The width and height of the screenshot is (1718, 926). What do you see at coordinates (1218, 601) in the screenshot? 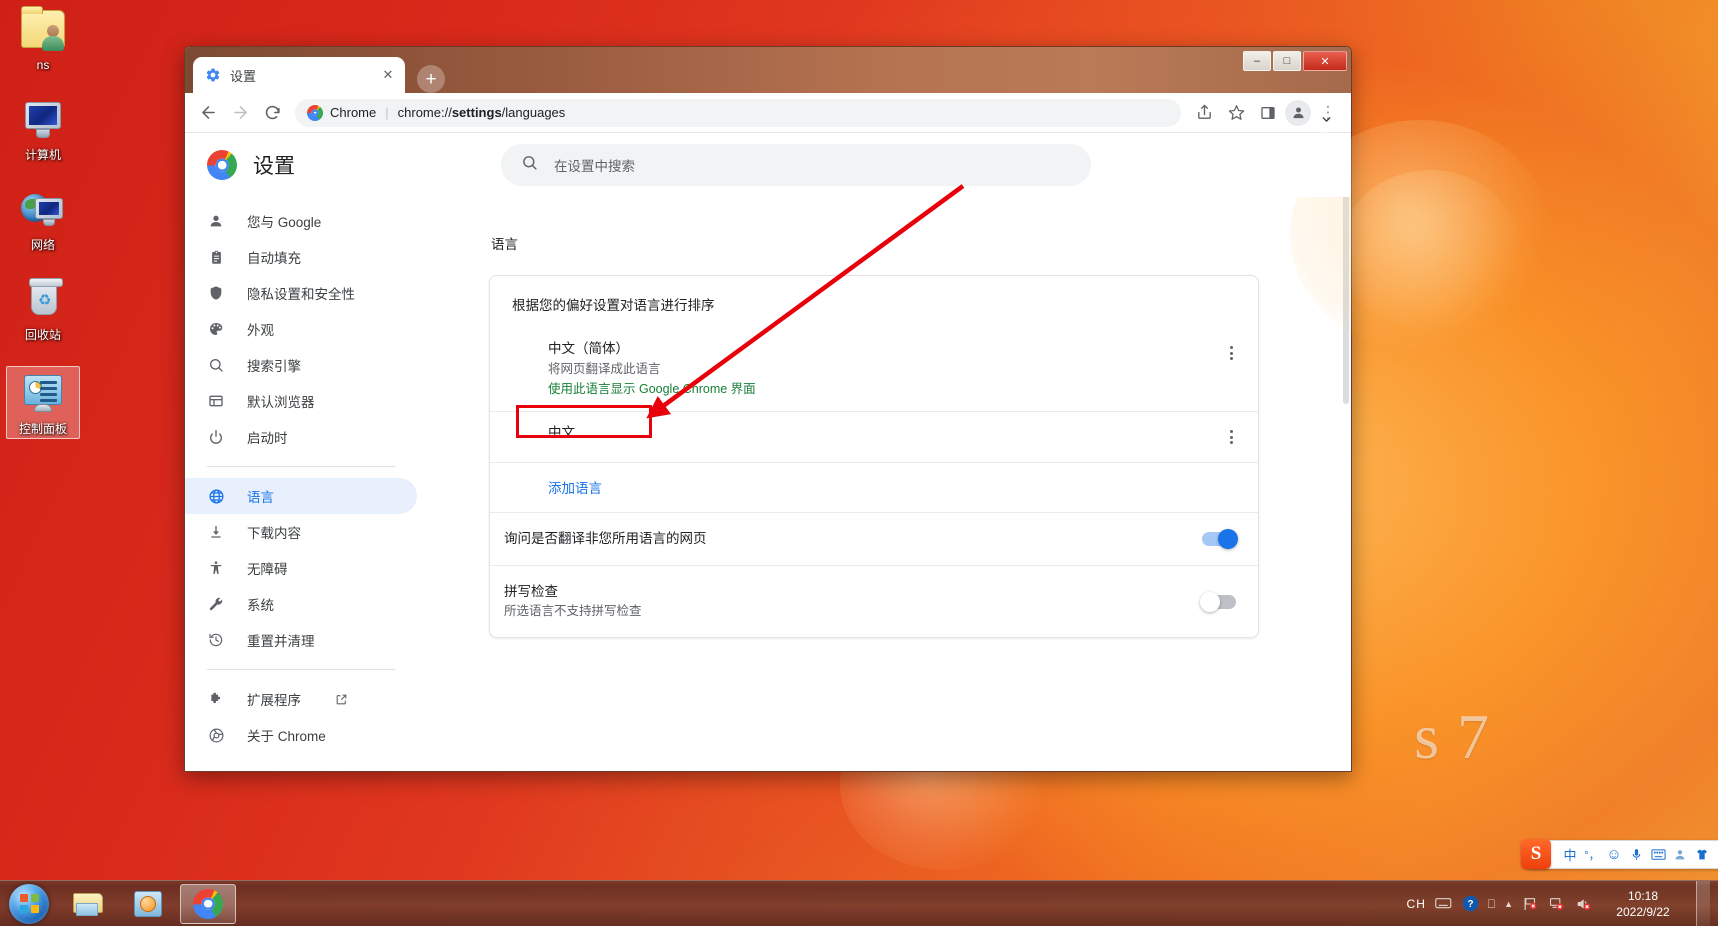
I see `spellcheck-toggle` at bounding box center [1218, 601].